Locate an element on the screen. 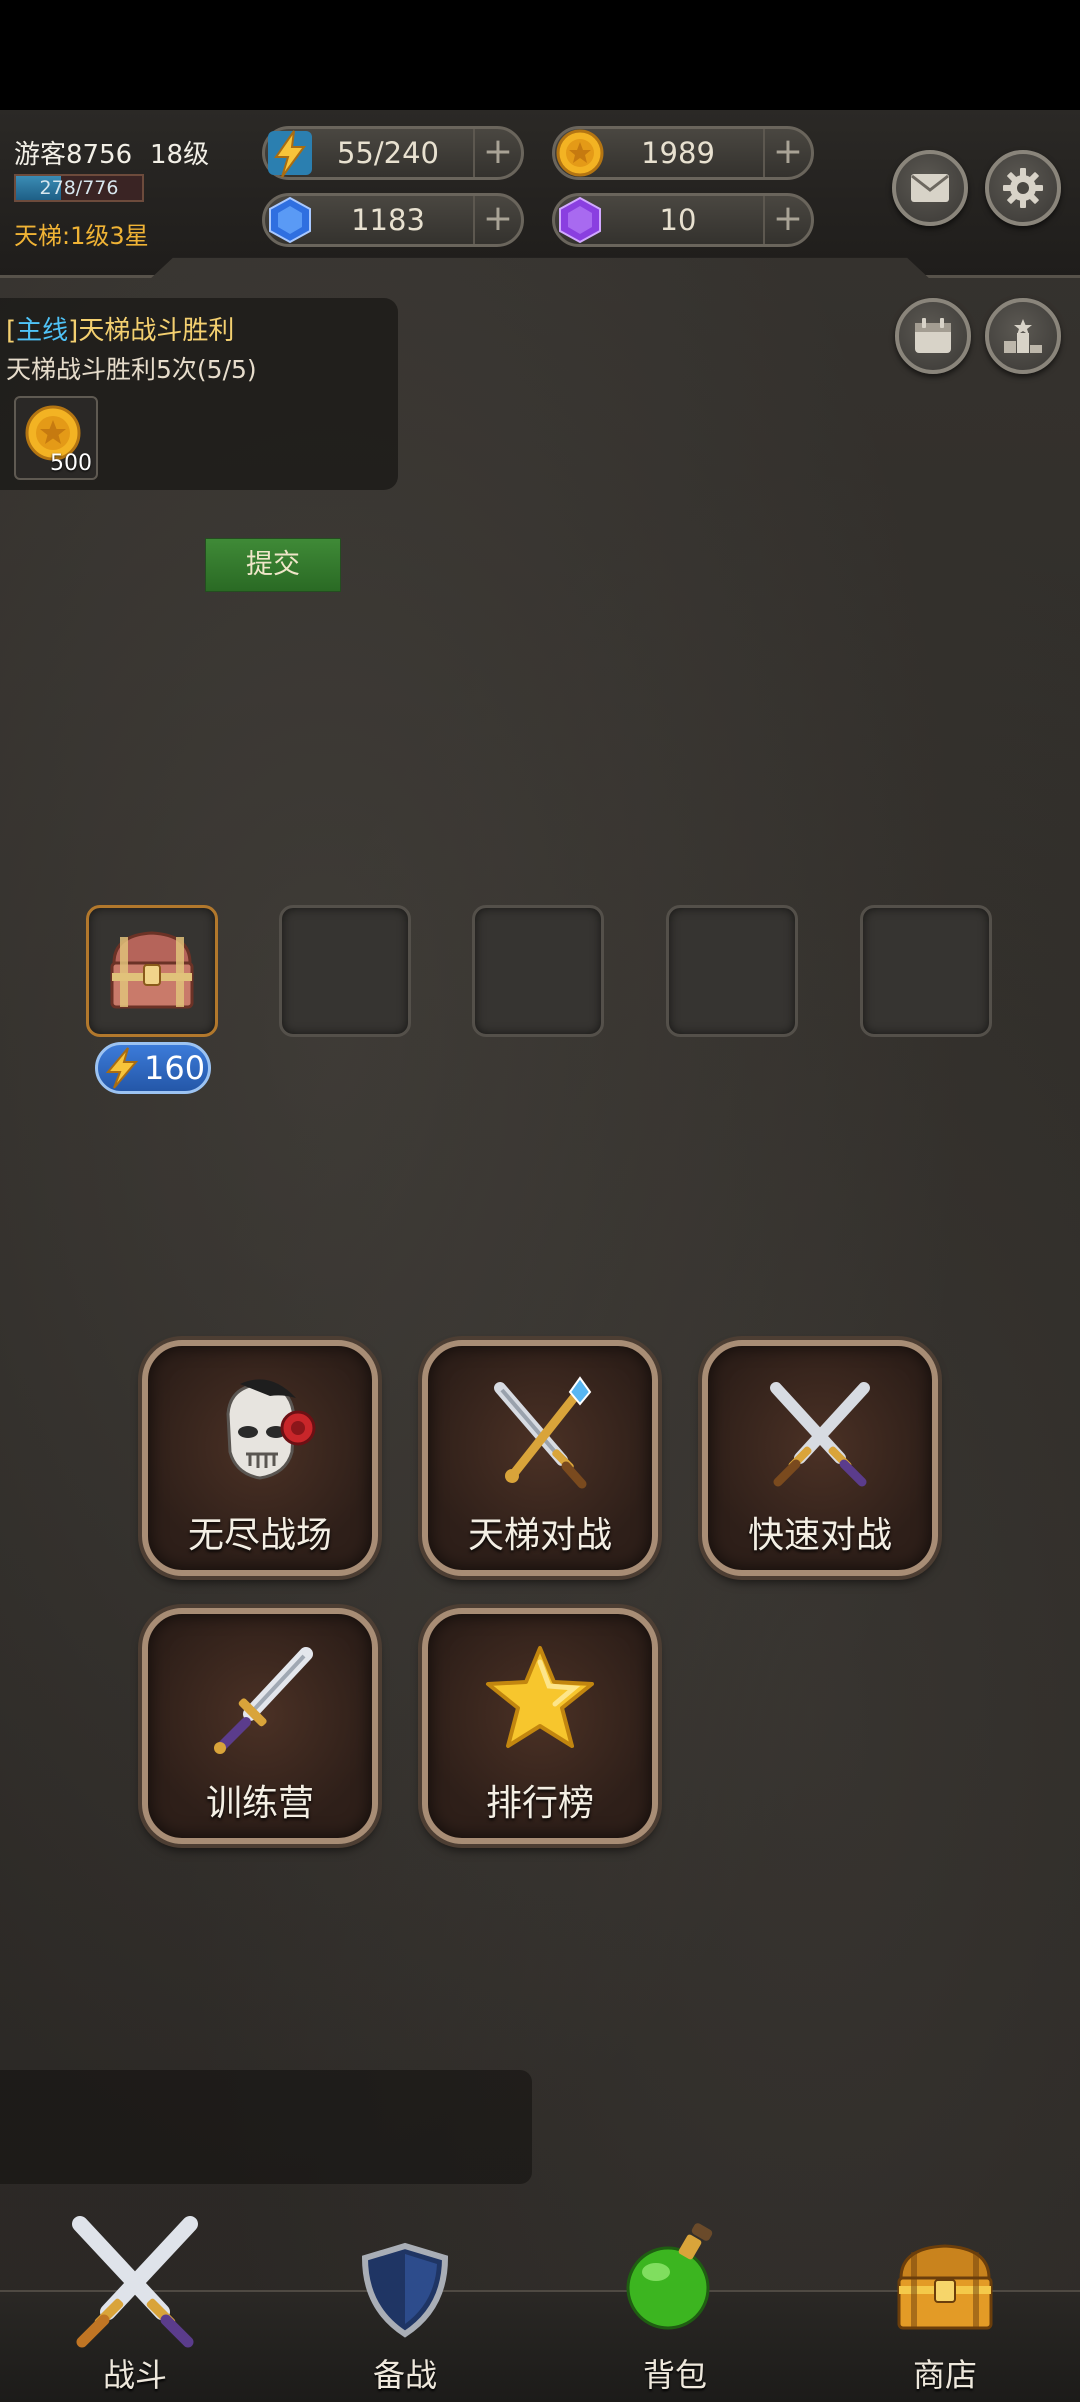  nav-tab-shop: 商店 is located at coordinates (945, 2323).